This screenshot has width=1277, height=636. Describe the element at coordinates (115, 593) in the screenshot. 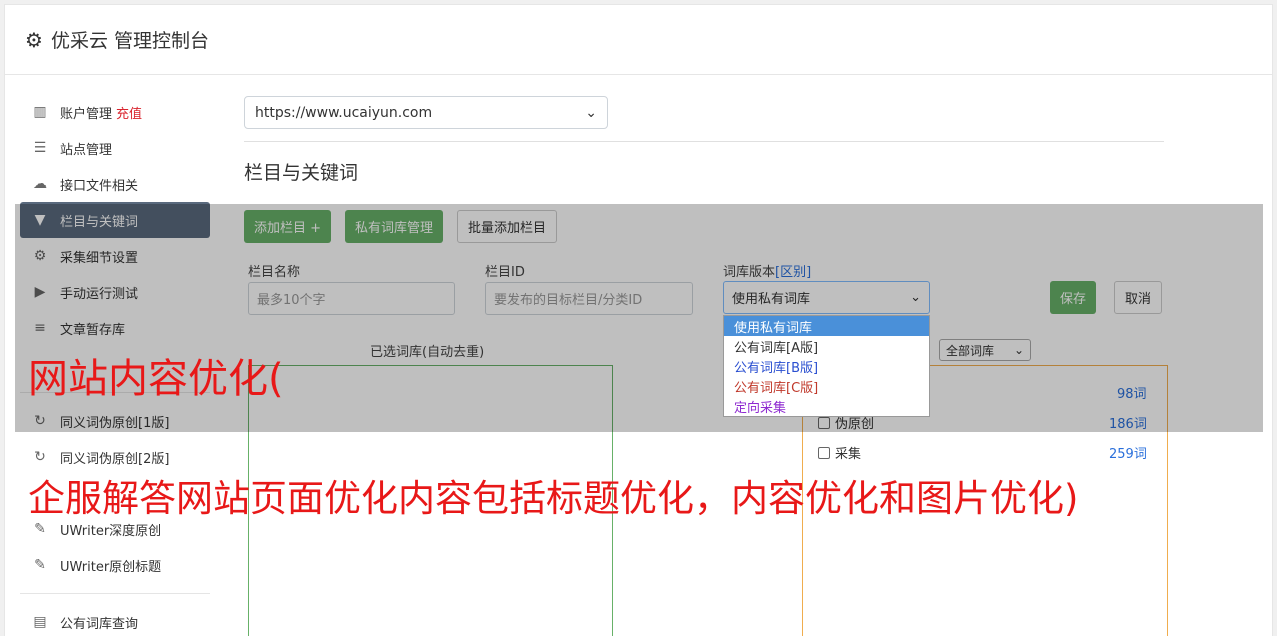

I see `sidebar-divider` at that location.